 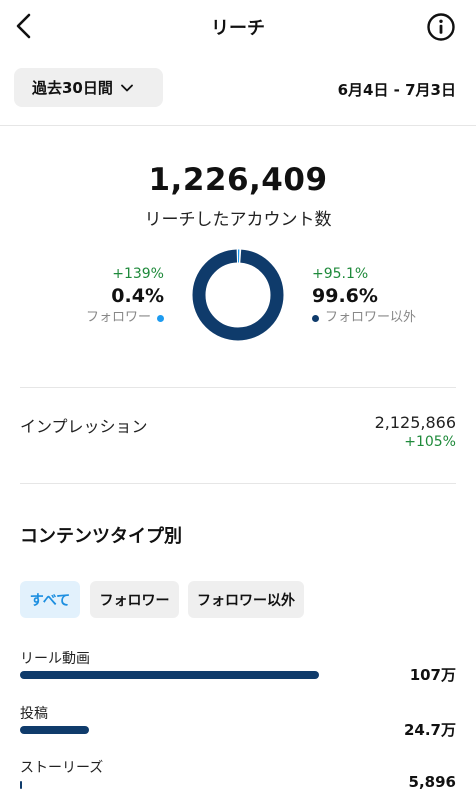 What do you see at coordinates (315, 318) in the screenshot?
I see `non-followers-legend-dot` at bounding box center [315, 318].